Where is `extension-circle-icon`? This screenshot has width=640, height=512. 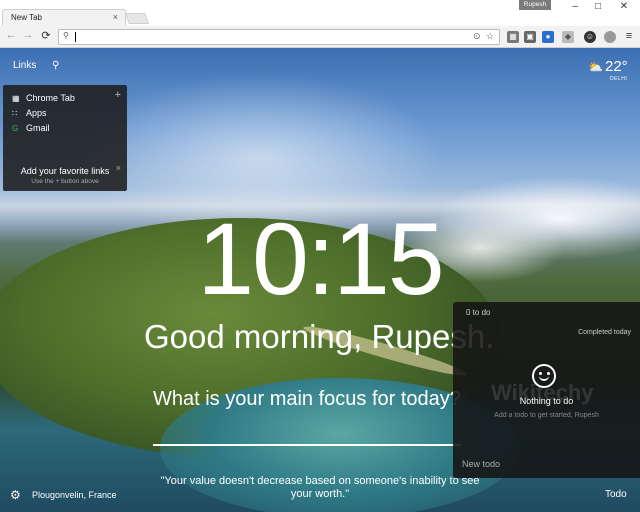
extension-circle-icon is located at coordinates (610, 37).